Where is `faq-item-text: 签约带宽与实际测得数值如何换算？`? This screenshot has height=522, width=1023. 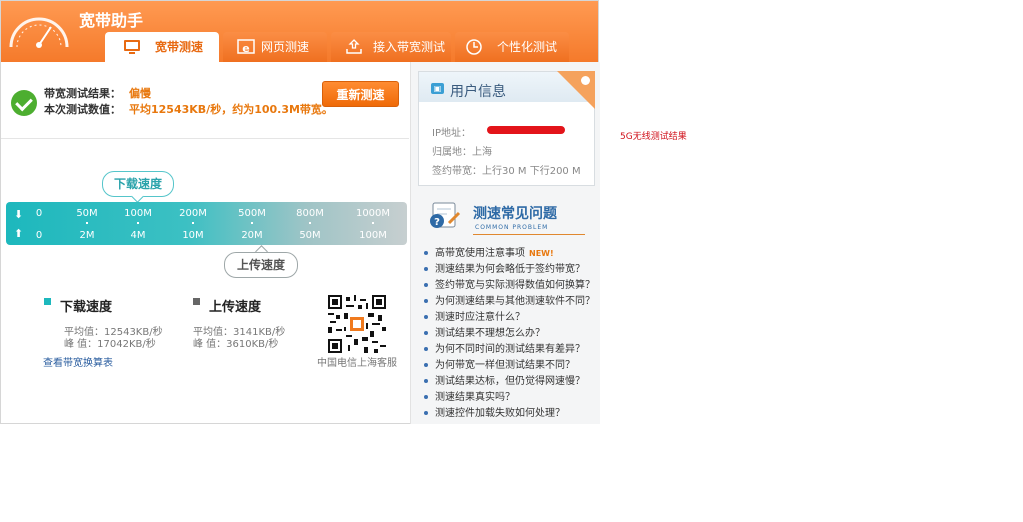
faq-item-text: 签约带宽与实际测得数值如何换算？ is located at coordinates (515, 285).